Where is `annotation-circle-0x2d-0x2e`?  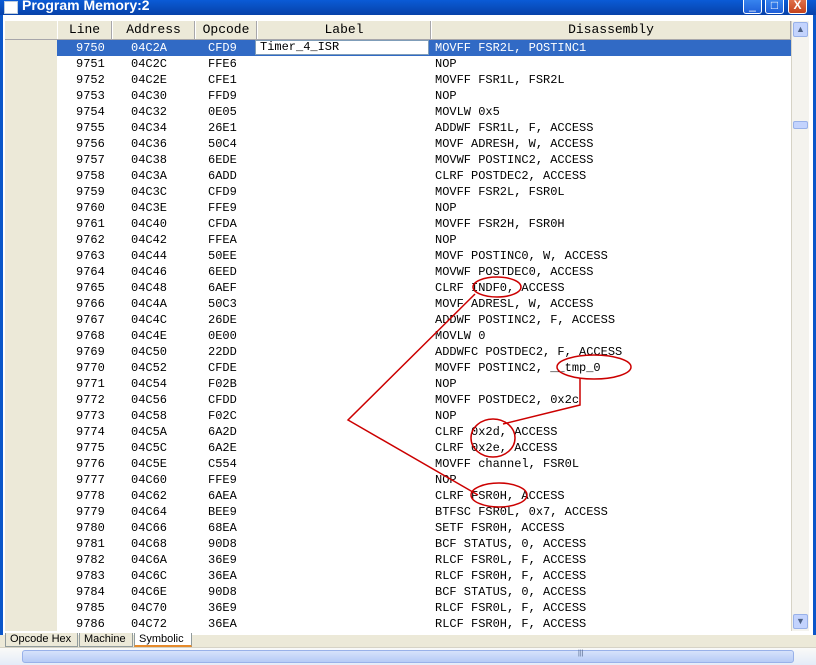
annotation-circle-0x2d-0x2e is located at coordinates (493, 438).